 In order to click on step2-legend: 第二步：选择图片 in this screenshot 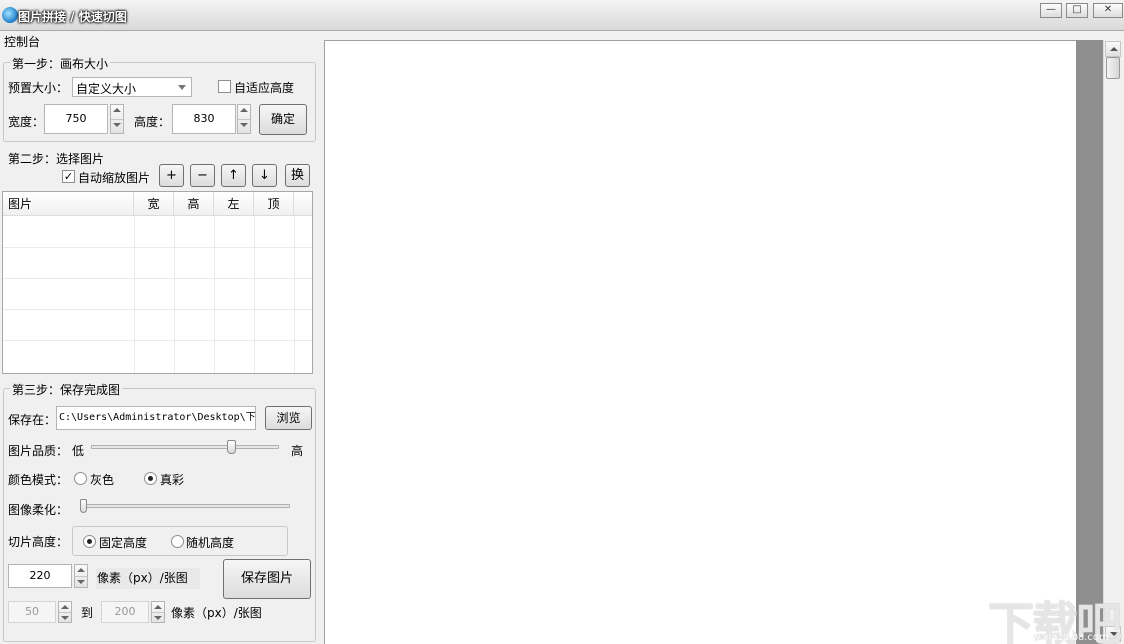, I will do `click(56, 158)`.